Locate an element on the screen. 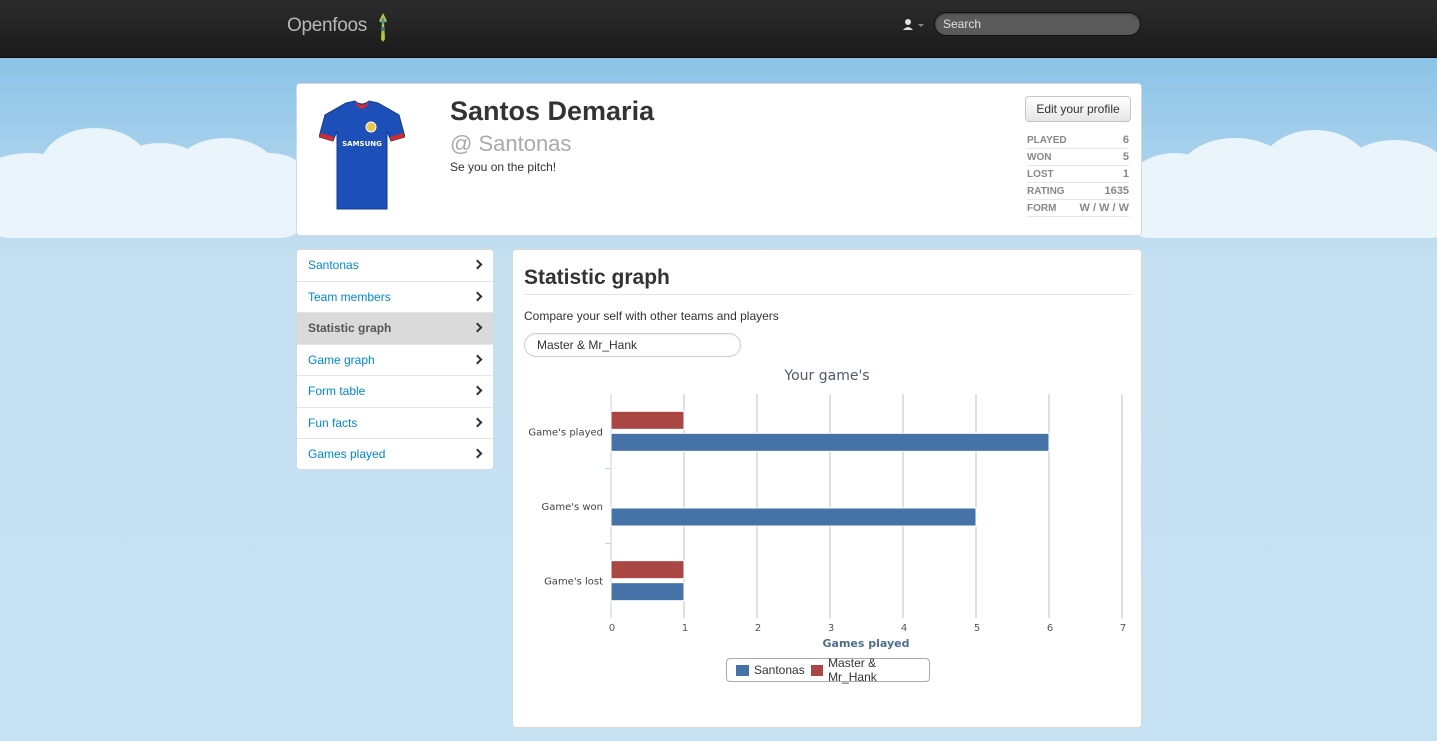 The height and width of the screenshot is (741, 1437). y-category-label: Game's lost is located at coordinates (573, 582).